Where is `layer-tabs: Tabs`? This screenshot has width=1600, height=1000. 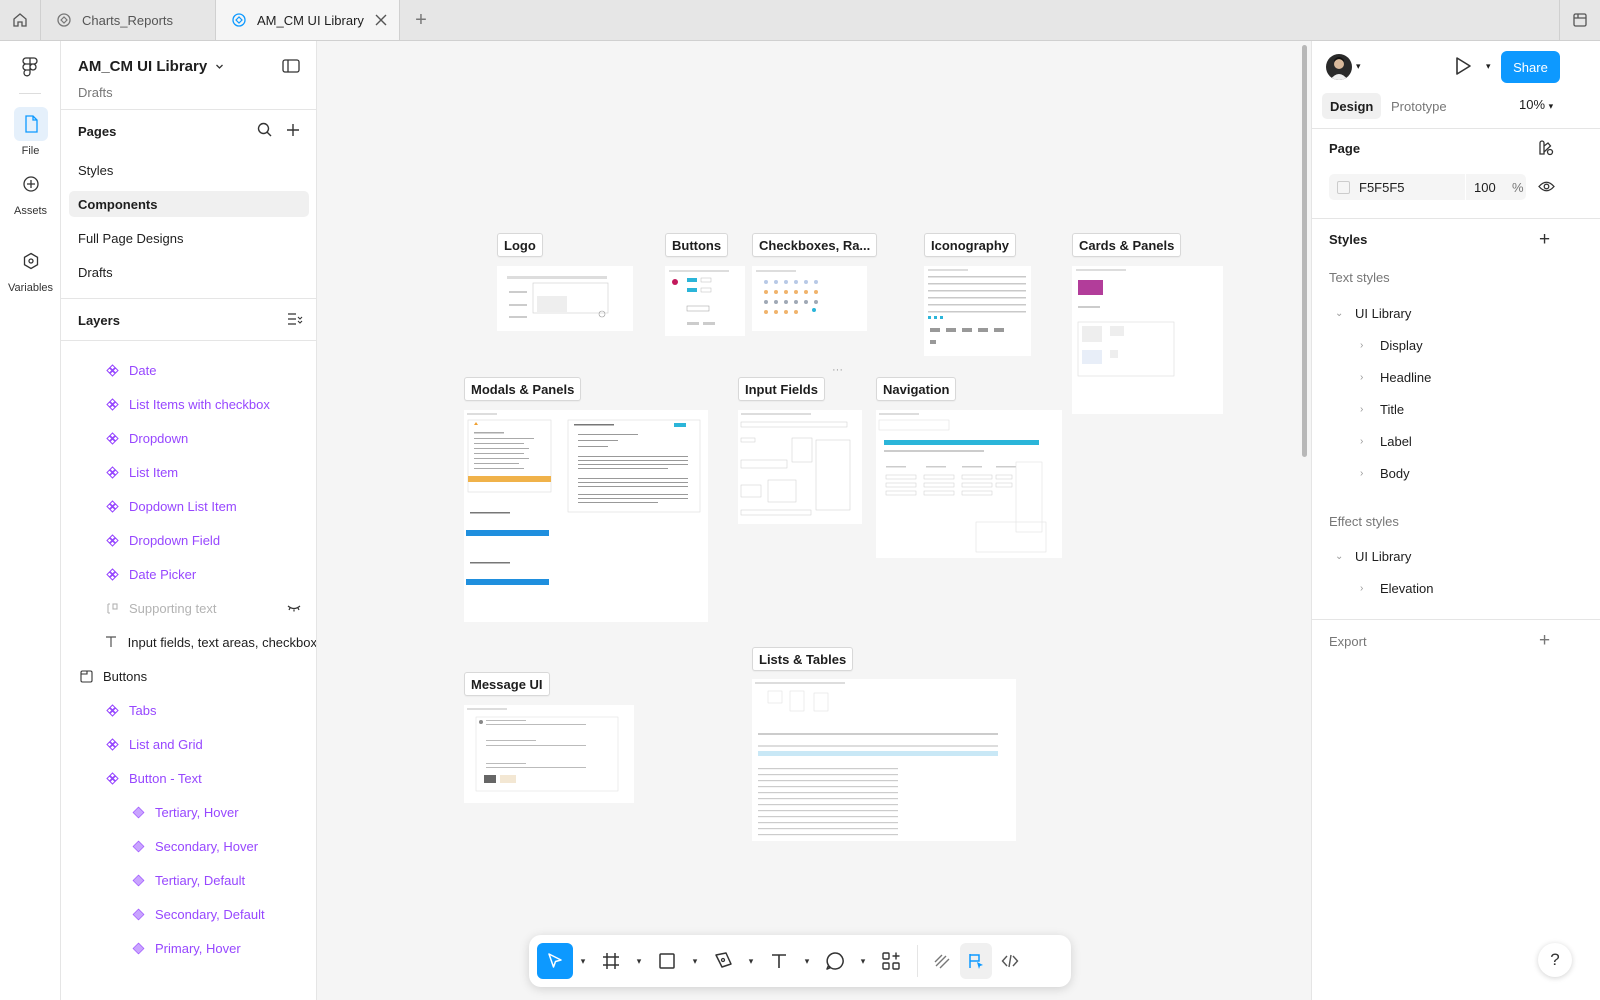 layer-tabs: Tabs is located at coordinates (188, 710).